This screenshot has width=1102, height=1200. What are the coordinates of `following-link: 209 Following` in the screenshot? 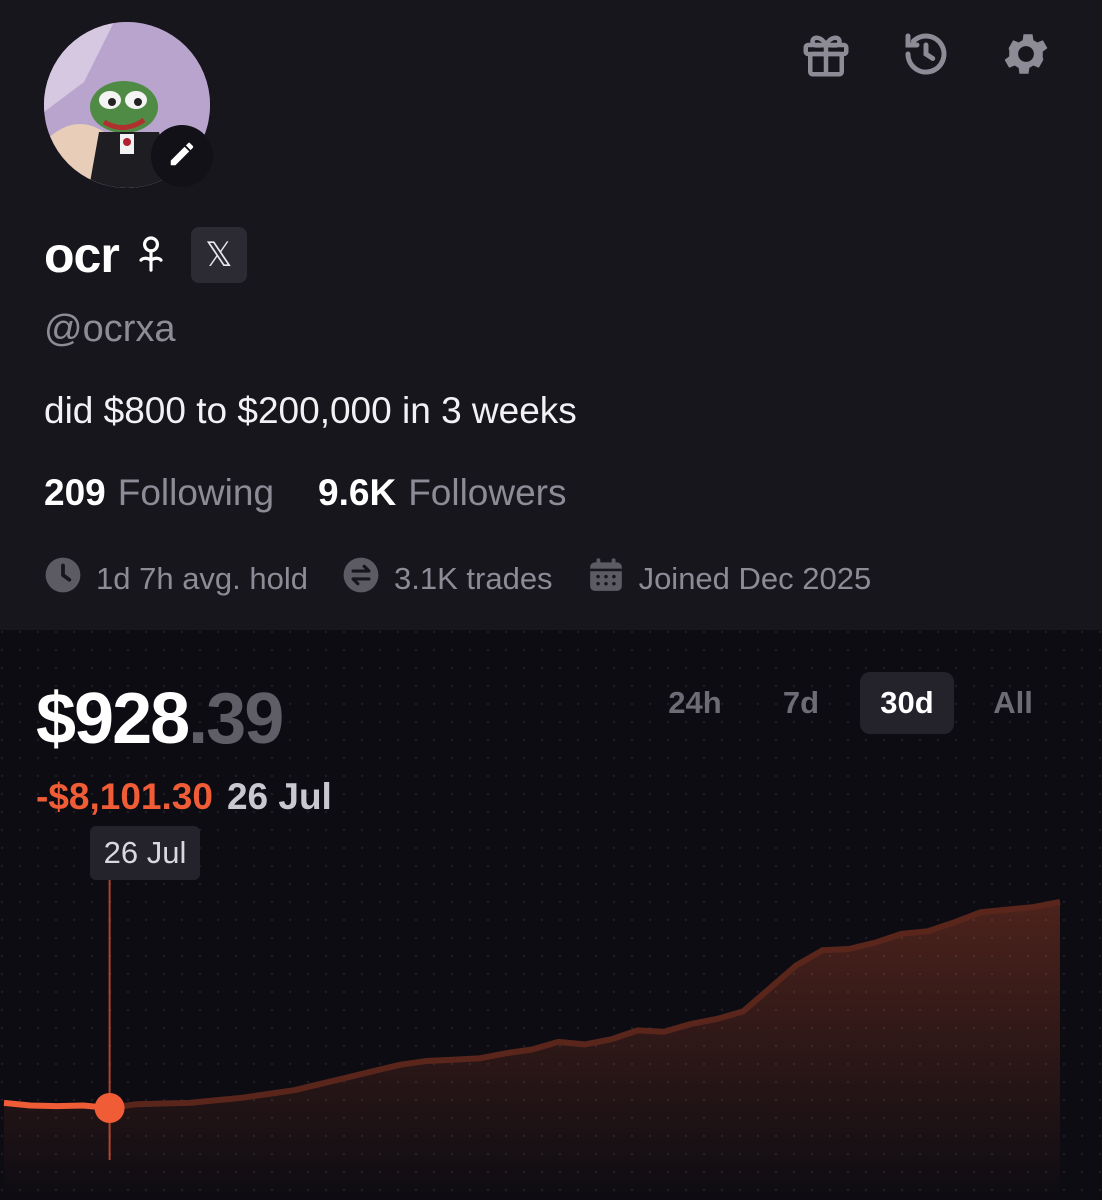 It's located at (159, 493).